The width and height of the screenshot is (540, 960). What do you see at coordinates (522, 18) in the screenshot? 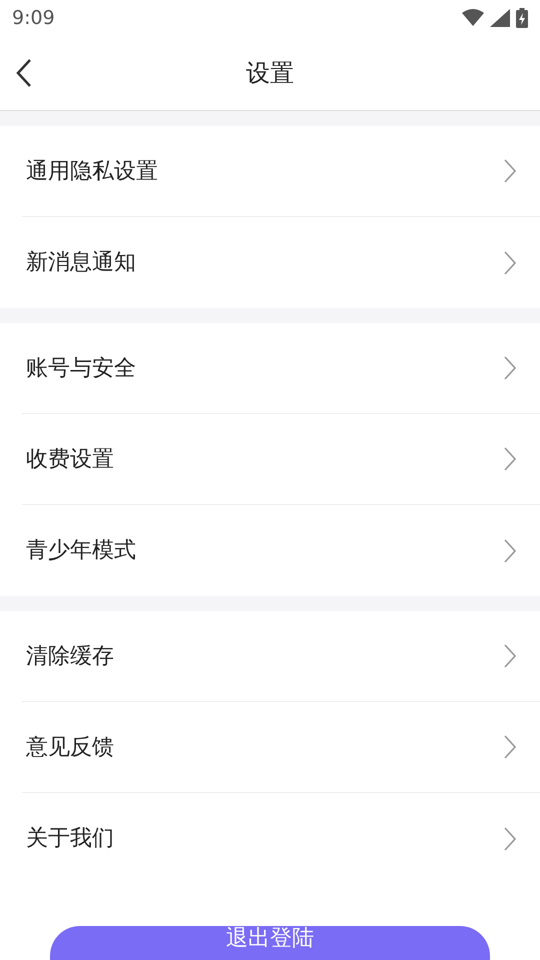
I see `battery-icon` at bounding box center [522, 18].